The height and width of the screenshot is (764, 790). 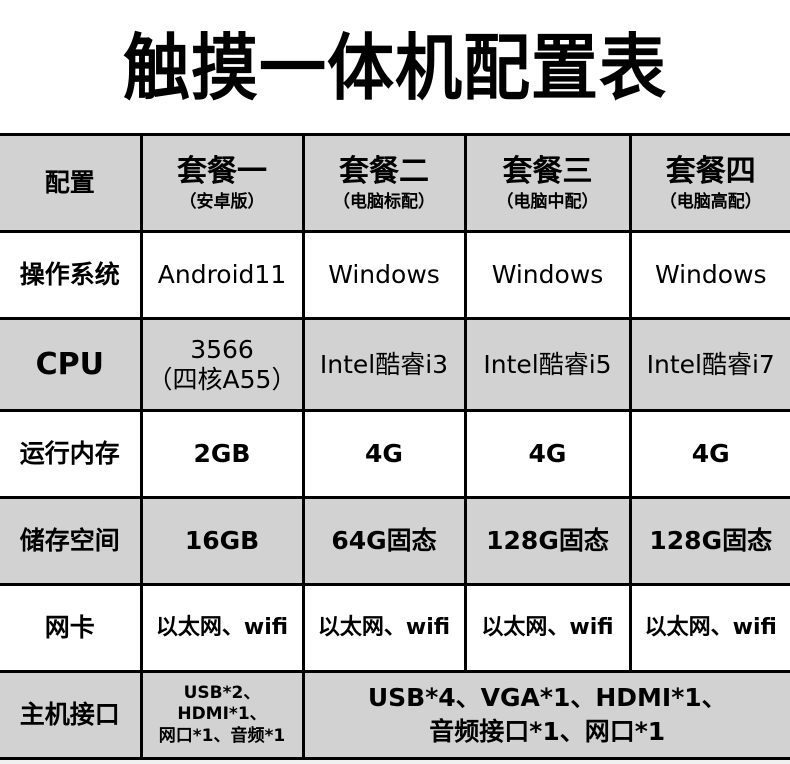 I want to click on cell-storage-package-one: 16GB, so click(x=221, y=541).